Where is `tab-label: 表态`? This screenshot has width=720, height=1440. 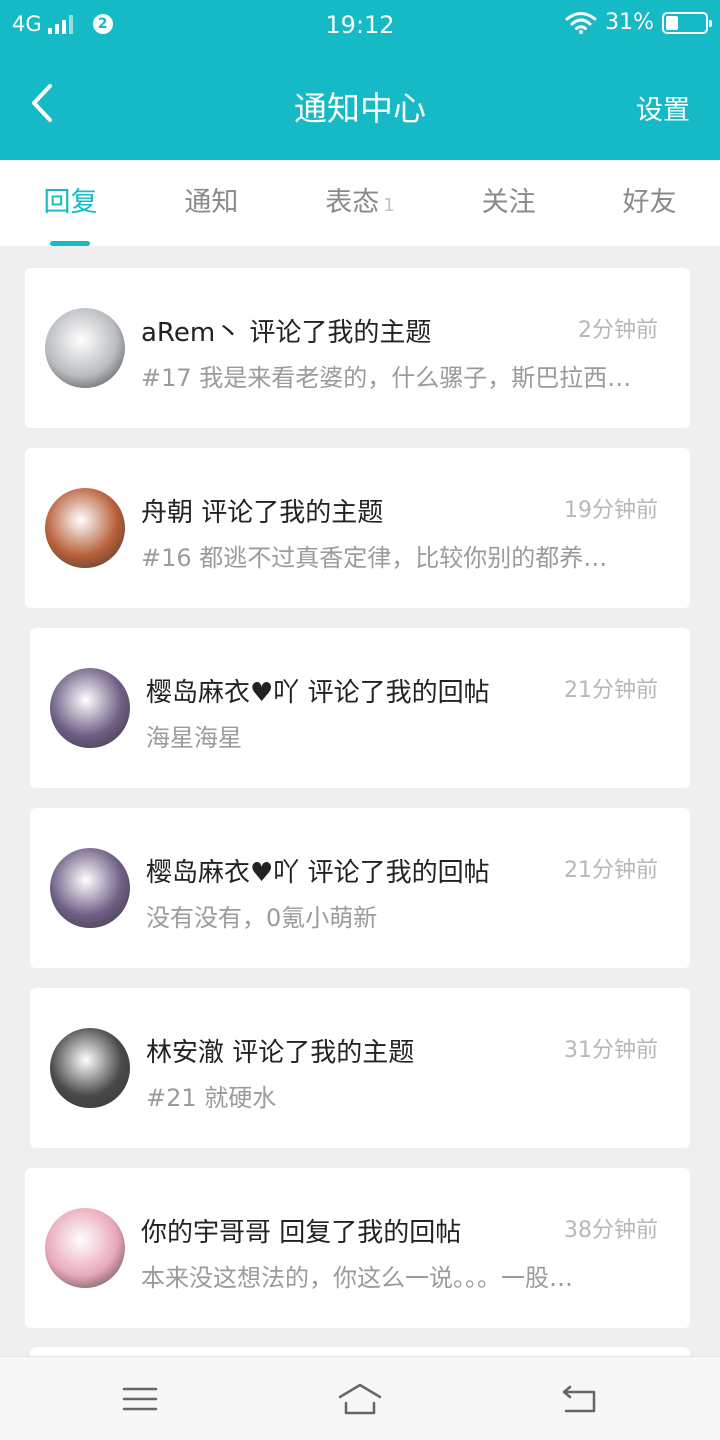
tab-label: 表态 is located at coordinates (352, 202).